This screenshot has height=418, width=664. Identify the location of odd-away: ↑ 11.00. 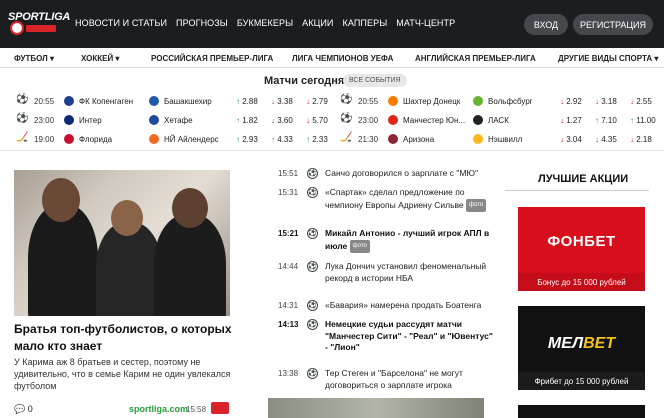
(645, 120).